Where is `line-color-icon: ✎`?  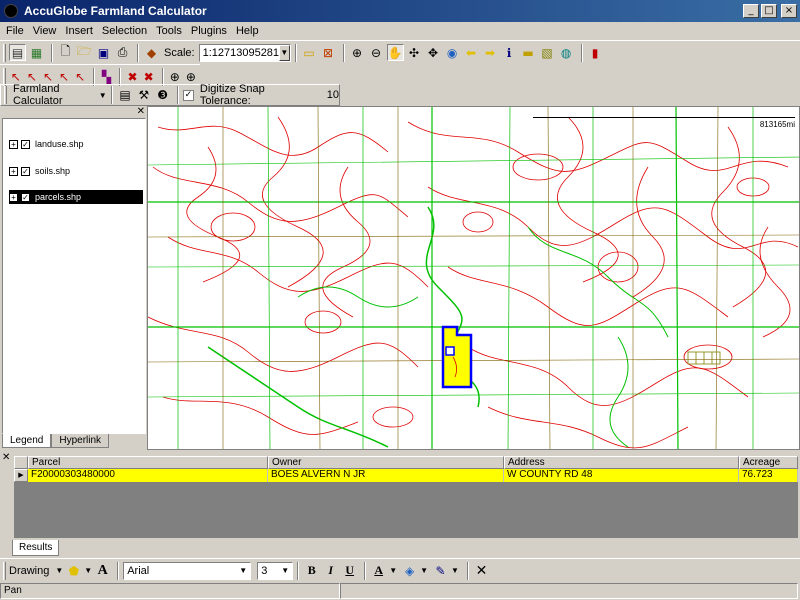 line-color-icon: ✎ is located at coordinates (440, 570).